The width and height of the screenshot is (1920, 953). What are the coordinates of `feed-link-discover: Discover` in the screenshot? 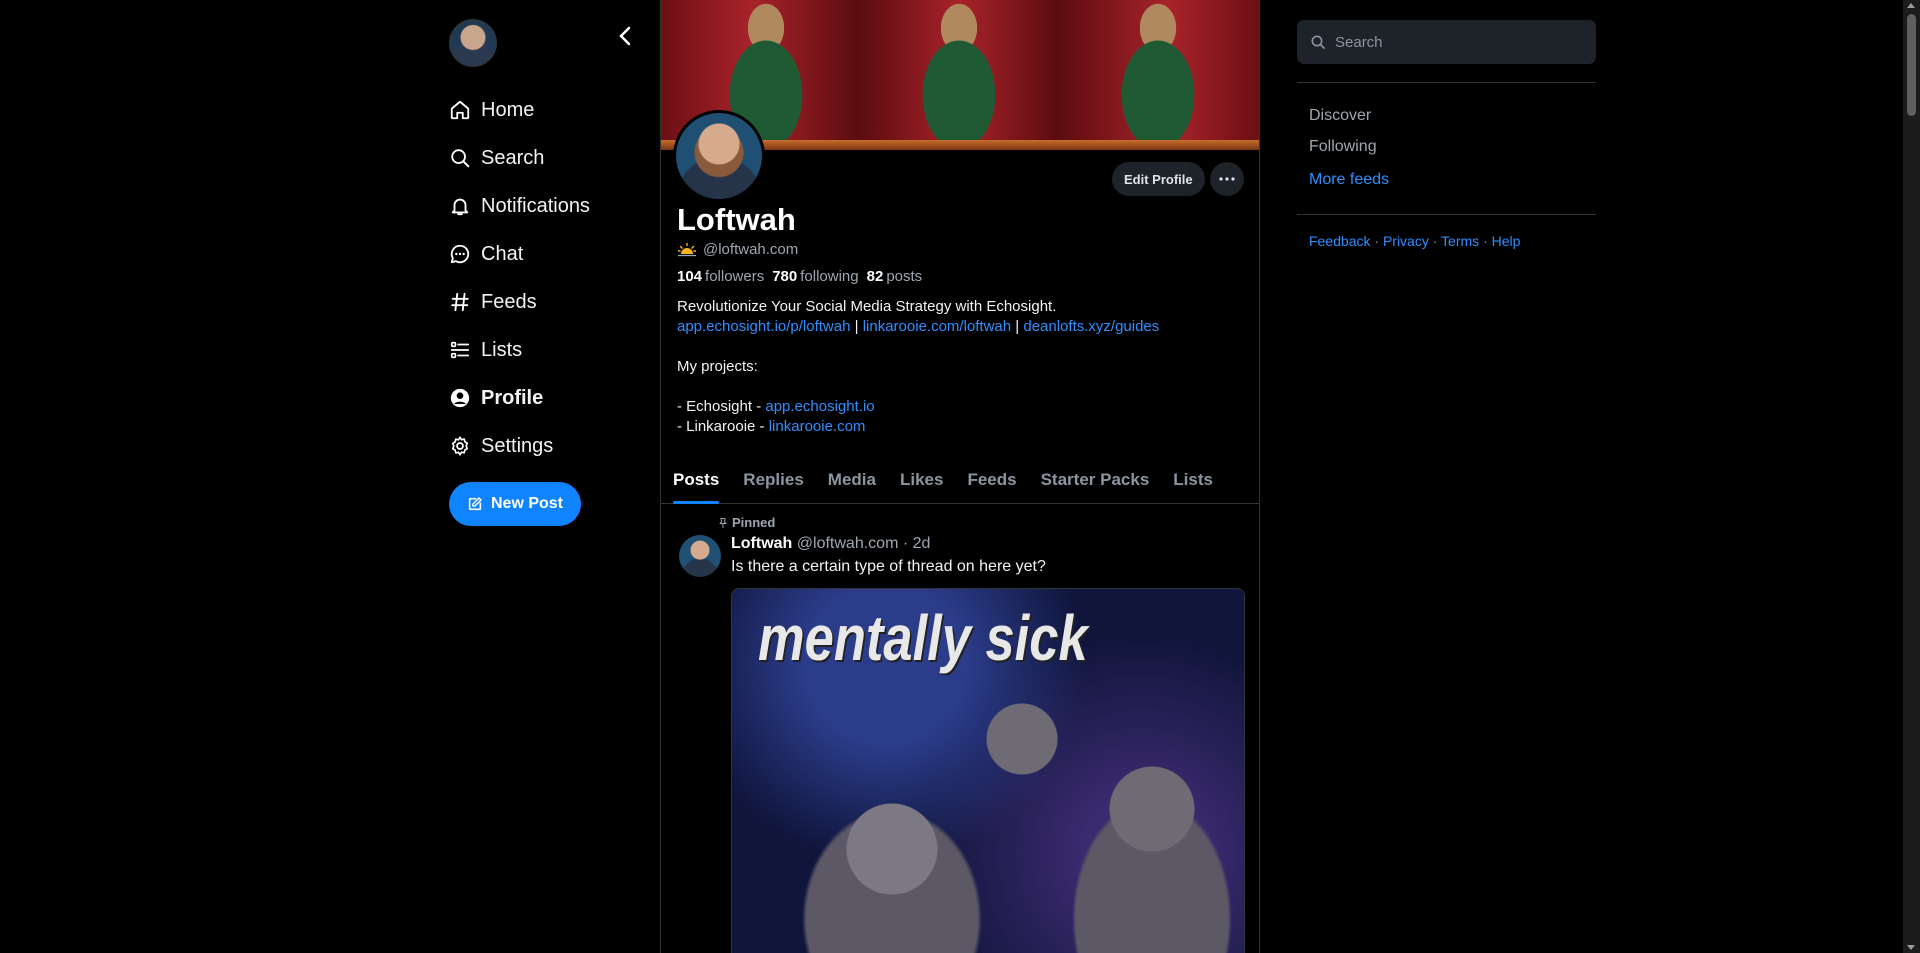 It's located at (1349, 119).